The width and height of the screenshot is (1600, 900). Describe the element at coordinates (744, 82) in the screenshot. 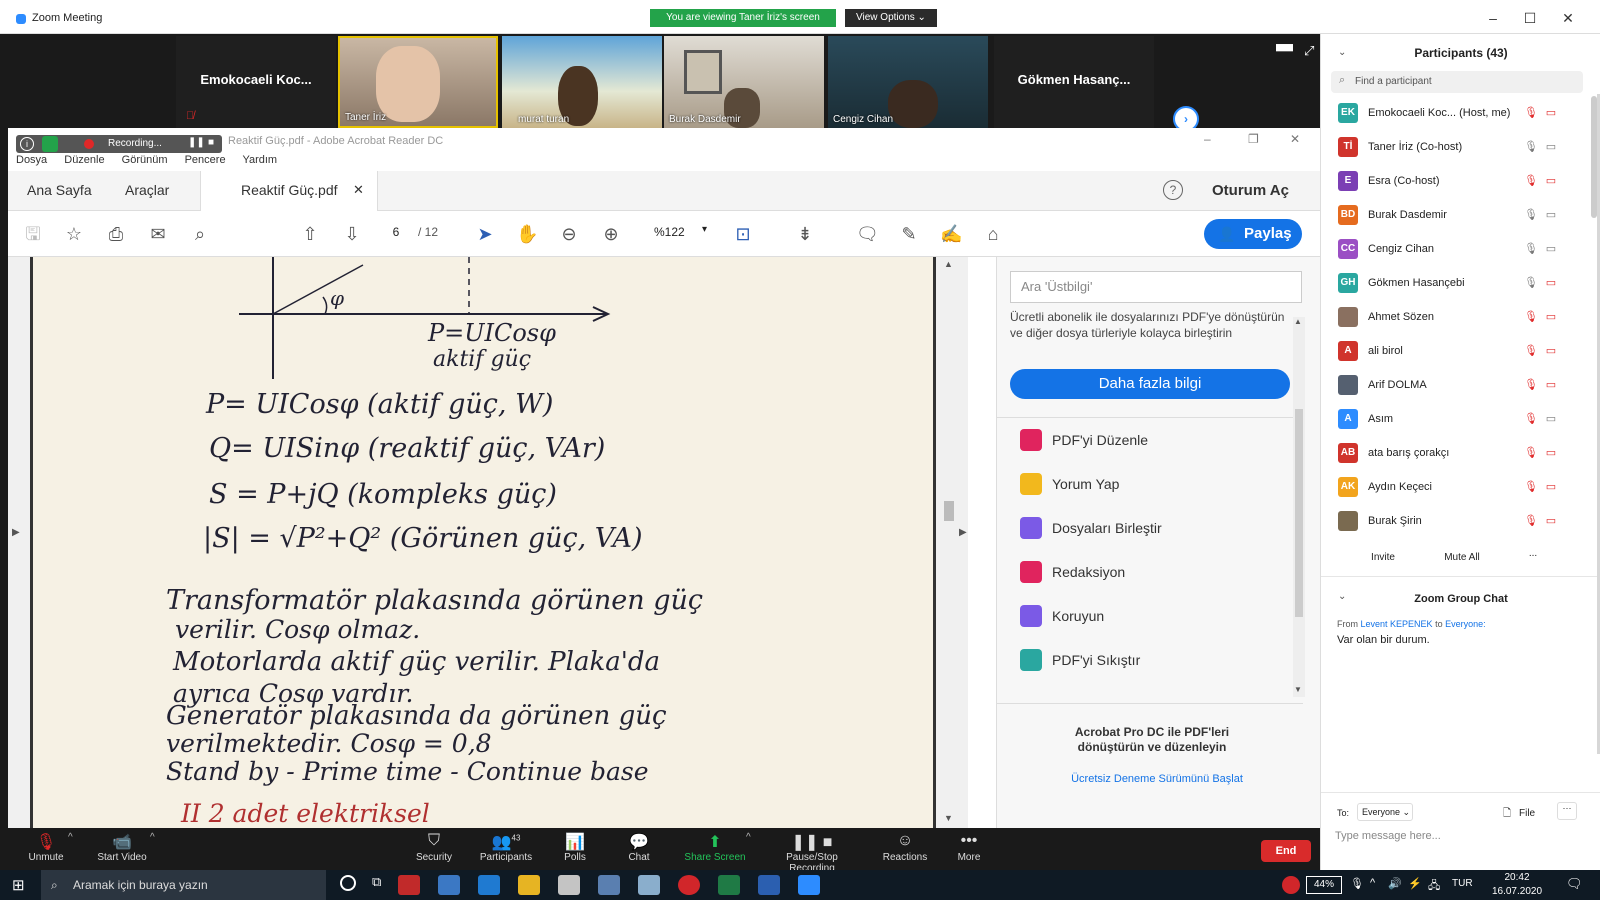

I see `video-tile: Burak Dasdemir` at that location.